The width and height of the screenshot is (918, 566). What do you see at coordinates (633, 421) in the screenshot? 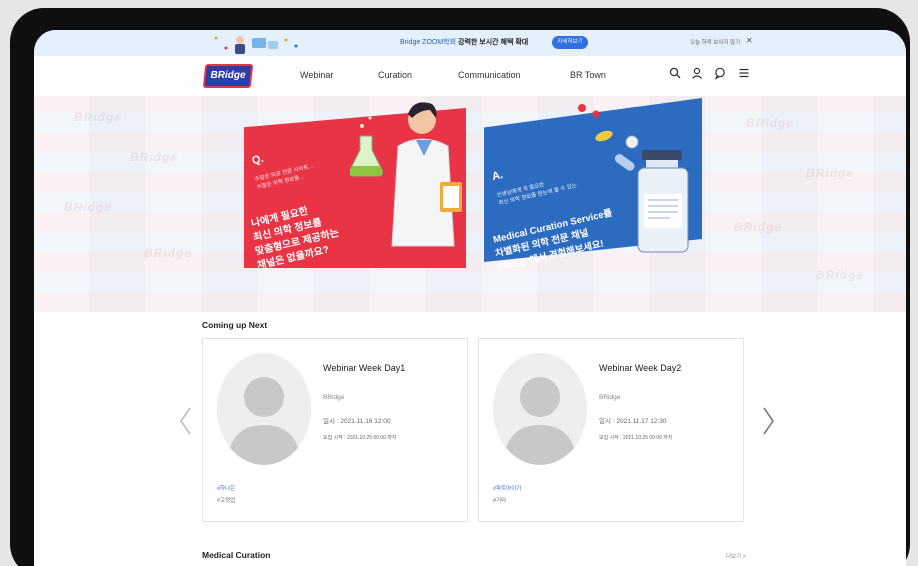
I see `card-date: 일시 : 2021.11.17 12:30` at bounding box center [633, 421].